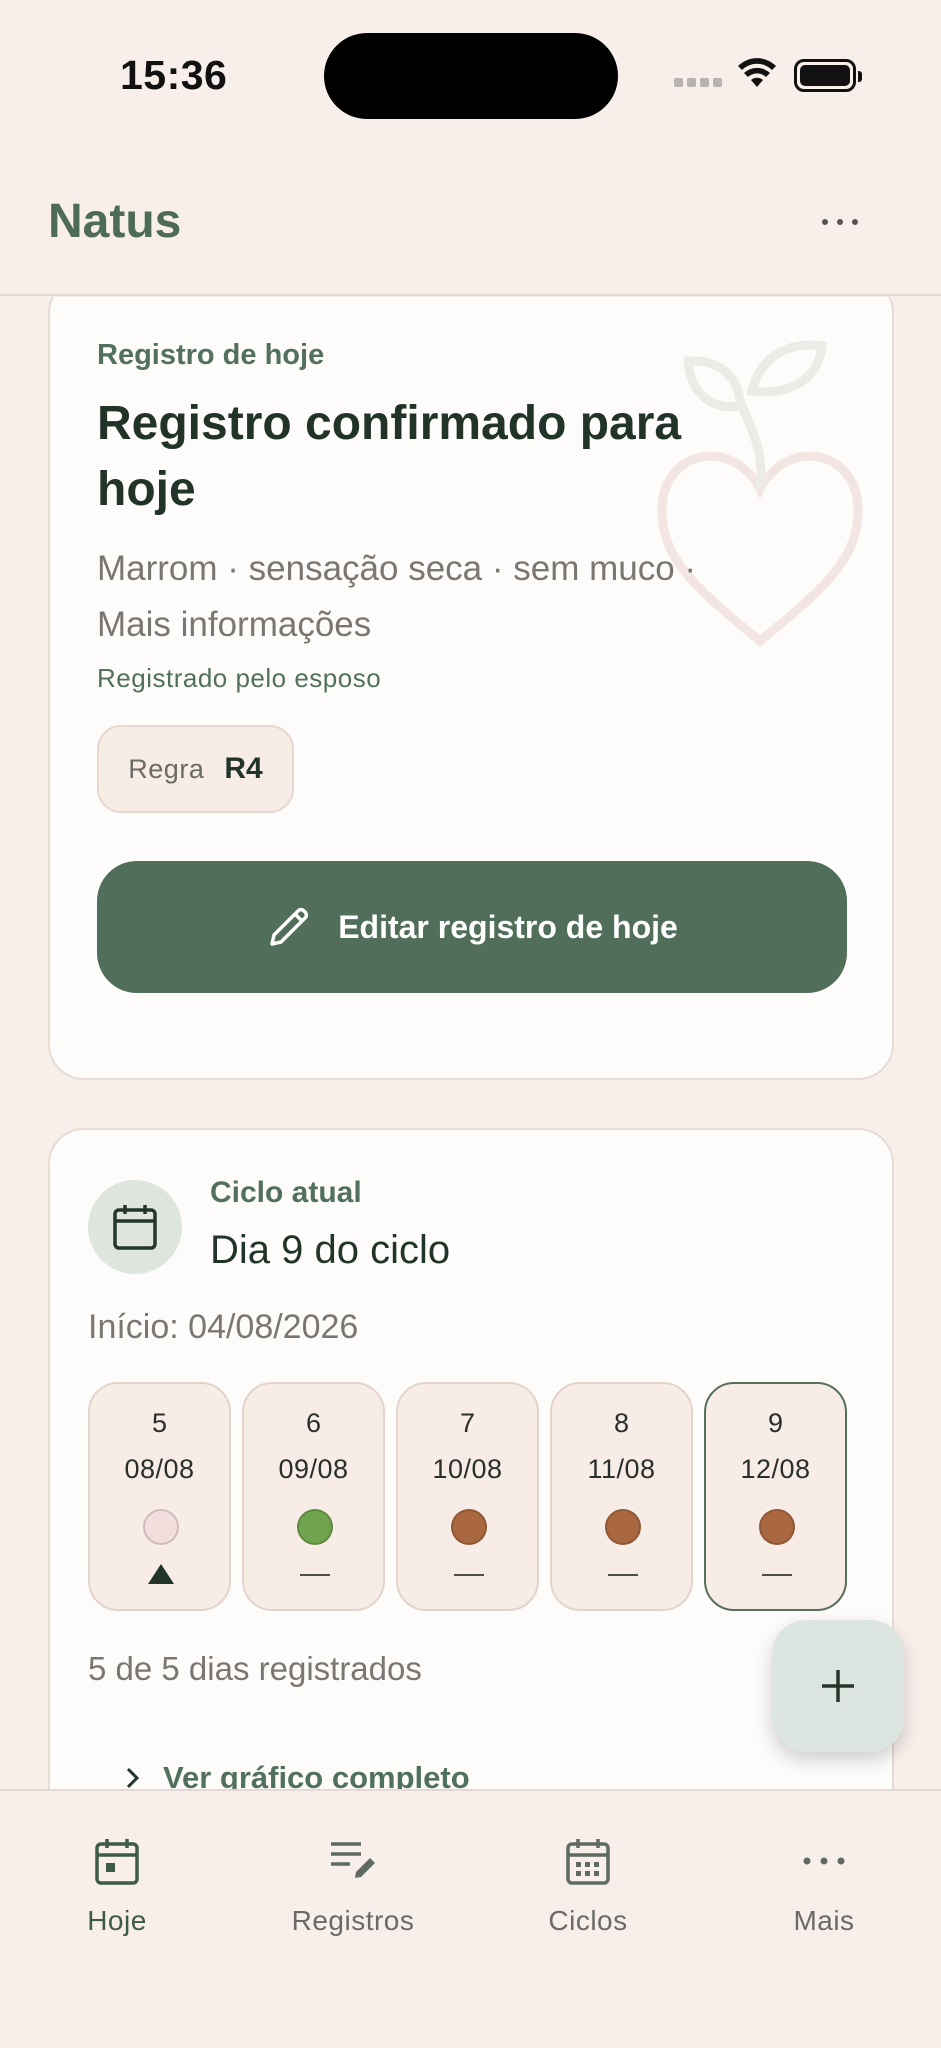 This screenshot has height=2048, width=941. I want to click on nav-item-hoje: Hoje, so click(117, 1884).